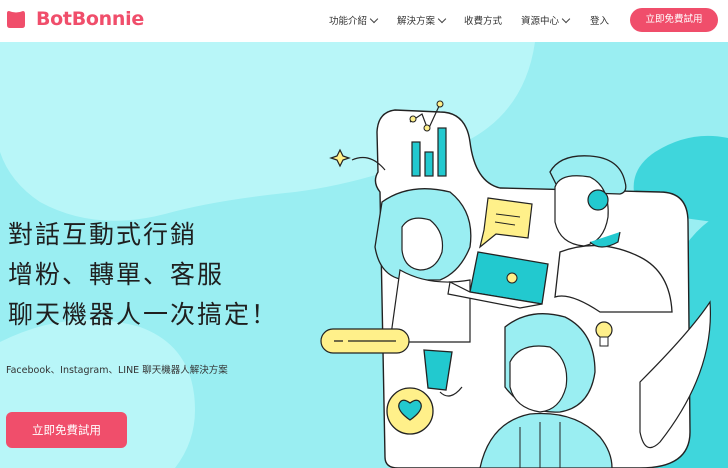  I want to click on nav-item-resources: 資源中心, so click(546, 20).